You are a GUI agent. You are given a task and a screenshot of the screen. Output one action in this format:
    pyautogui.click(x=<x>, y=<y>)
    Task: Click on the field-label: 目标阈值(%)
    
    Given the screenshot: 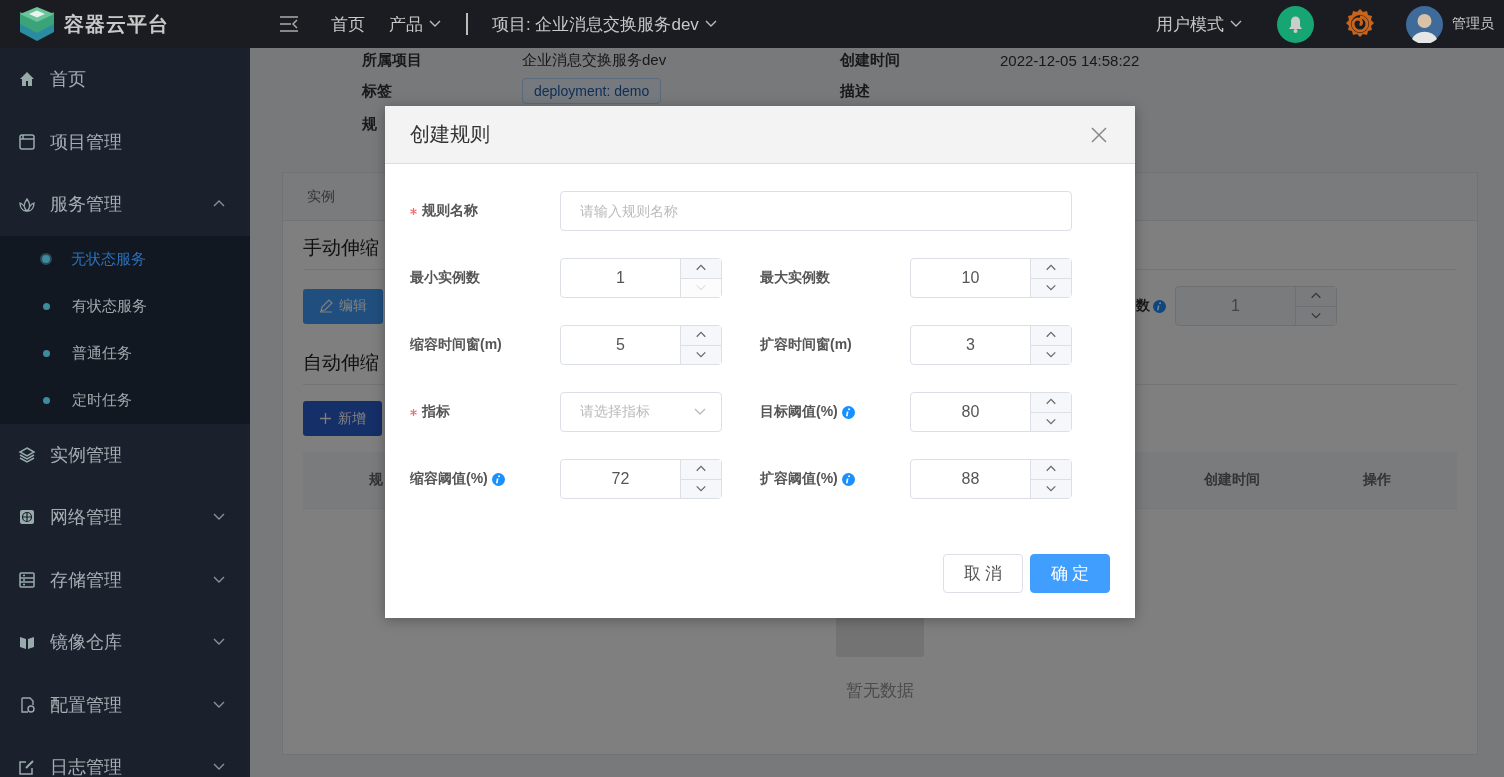 What is the action you would take?
    pyautogui.click(x=799, y=412)
    